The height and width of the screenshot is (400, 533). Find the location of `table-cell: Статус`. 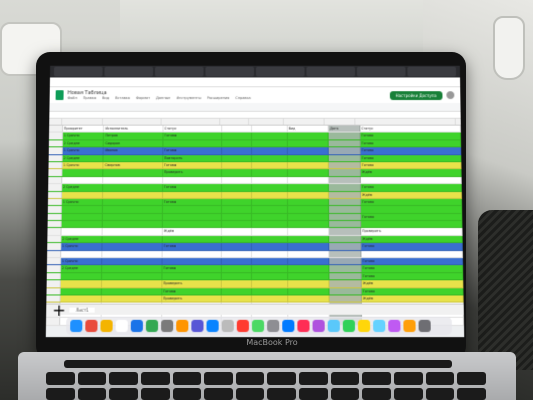

table-cell: Статус is located at coordinates (192, 129).